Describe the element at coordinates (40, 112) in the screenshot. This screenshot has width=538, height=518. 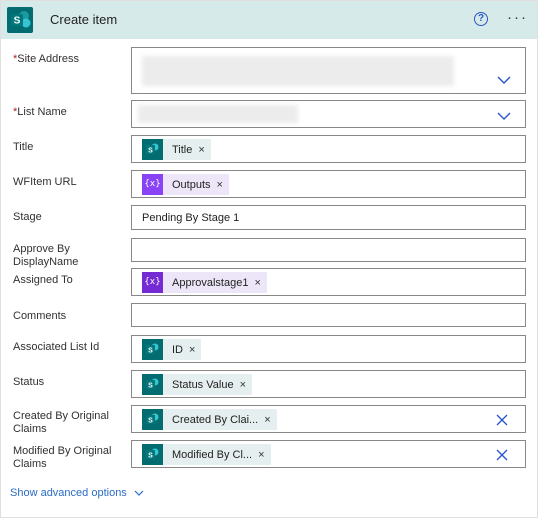
I see `list-name-label: *List Name` at that location.